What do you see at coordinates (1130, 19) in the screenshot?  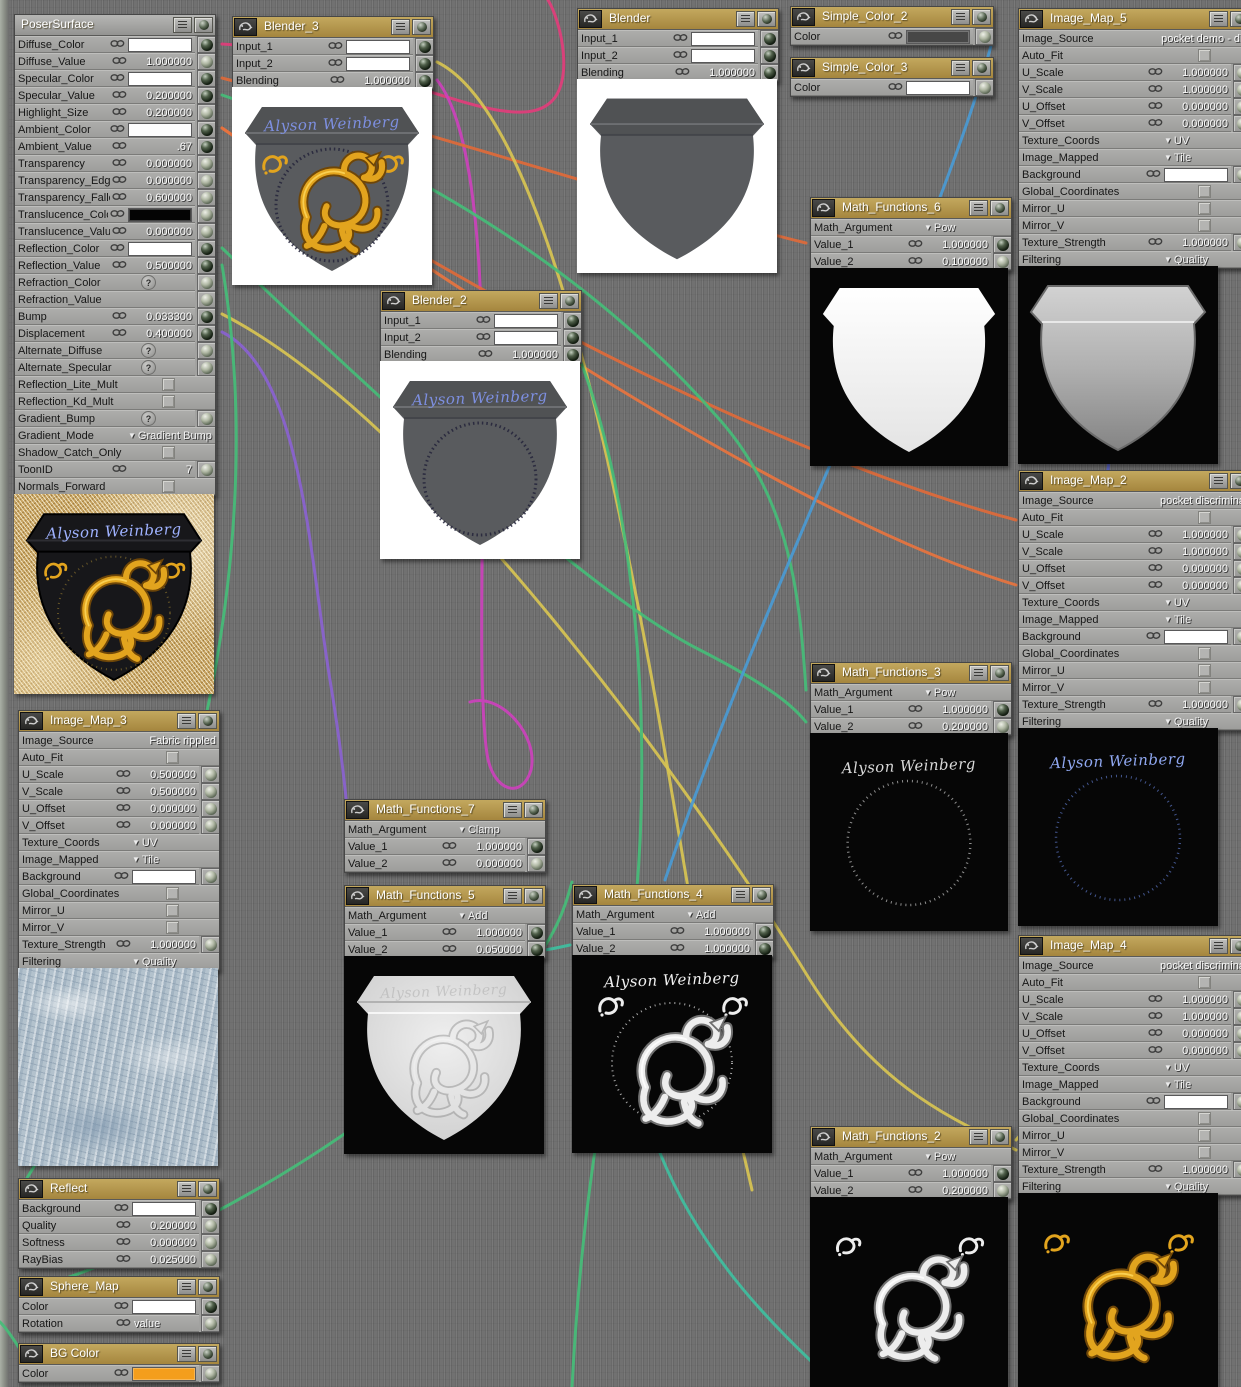 I see `node-header: Image_Map_5` at bounding box center [1130, 19].